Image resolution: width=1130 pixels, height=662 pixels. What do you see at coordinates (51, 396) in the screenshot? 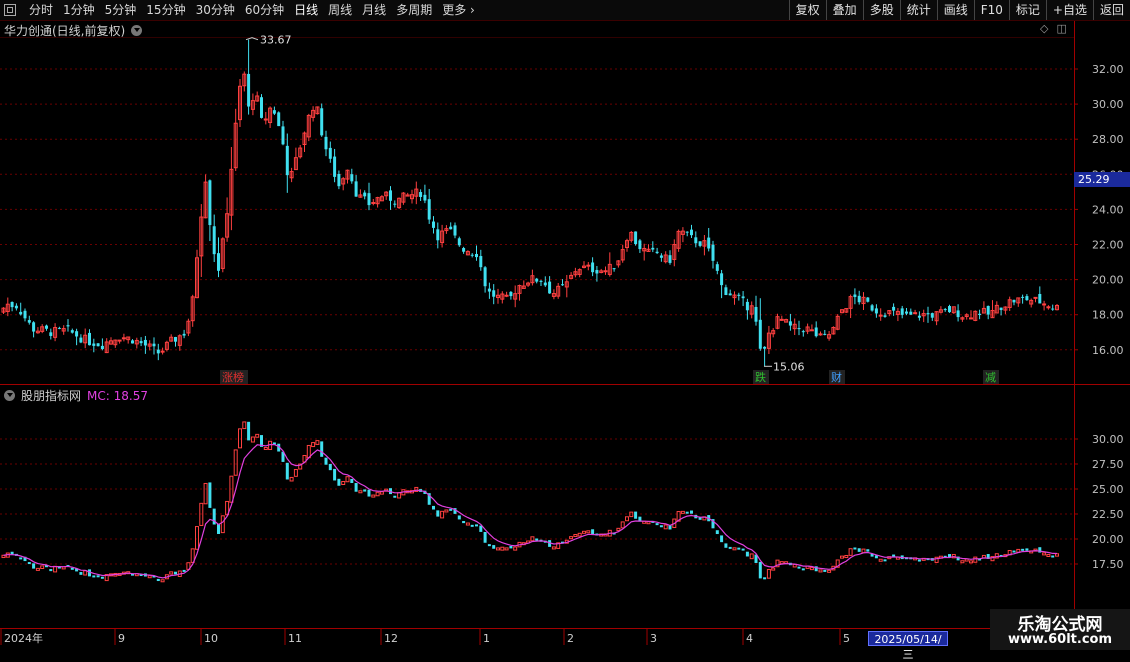
I see `indicator-name: 股朋指标网` at bounding box center [51, 396].